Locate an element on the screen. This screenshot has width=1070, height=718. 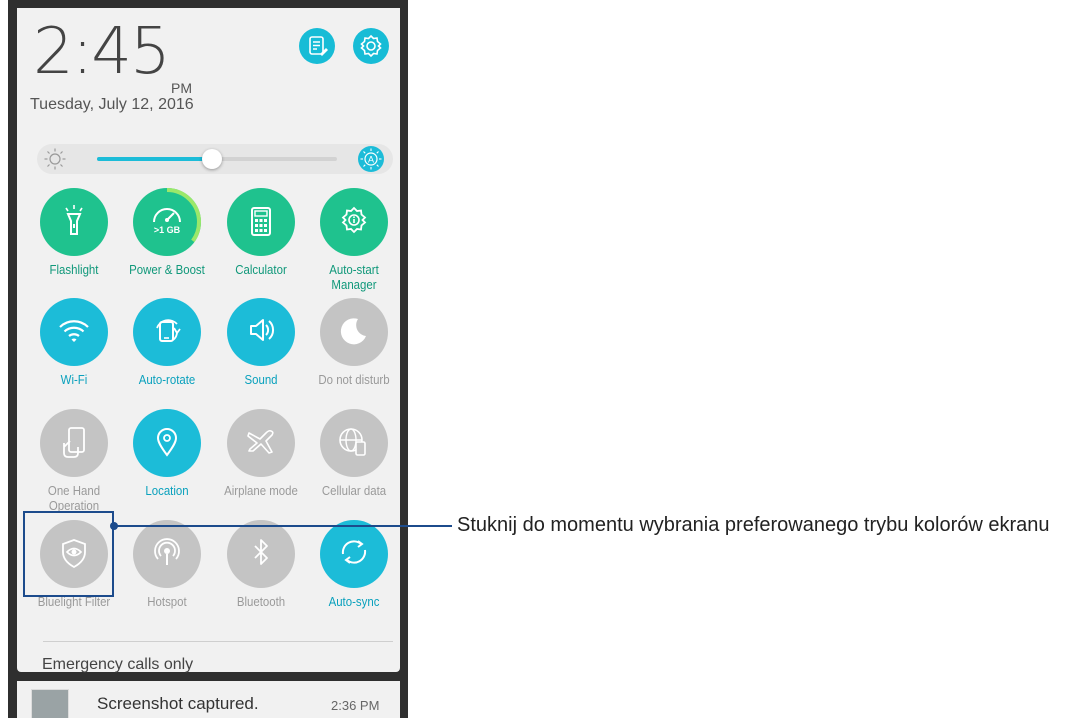
tile-airplane-mode: Airplane mode is located at coordinates (261, 453).